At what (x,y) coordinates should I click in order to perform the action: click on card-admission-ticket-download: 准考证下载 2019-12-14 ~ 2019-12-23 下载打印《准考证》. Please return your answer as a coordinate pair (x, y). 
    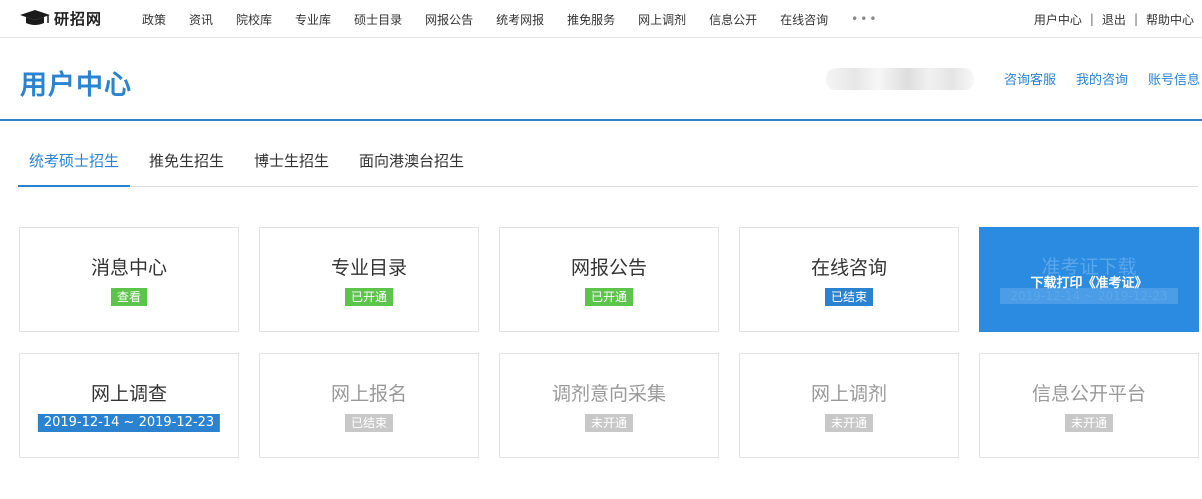
    Looking at the image, I should click on (1089, 279).